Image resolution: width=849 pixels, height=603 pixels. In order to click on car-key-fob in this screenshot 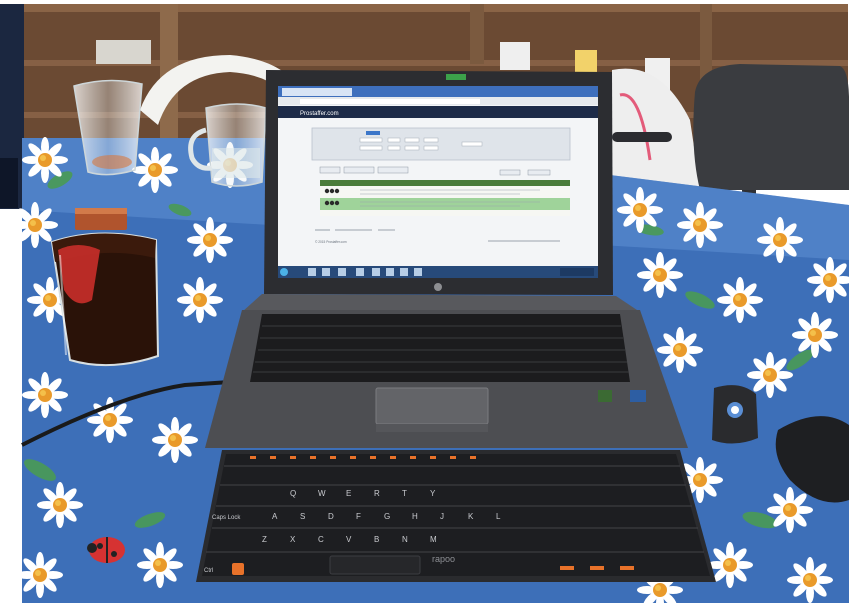, I will do `click(735, 414)`.